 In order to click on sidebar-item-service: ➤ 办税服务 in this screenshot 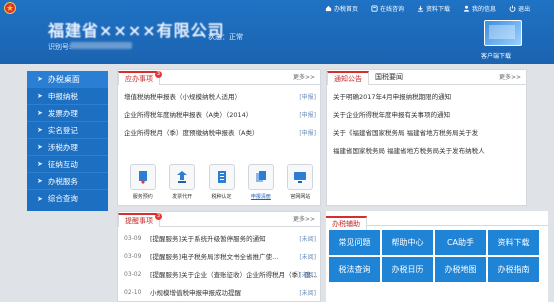, I will do `click(67, 181)`.